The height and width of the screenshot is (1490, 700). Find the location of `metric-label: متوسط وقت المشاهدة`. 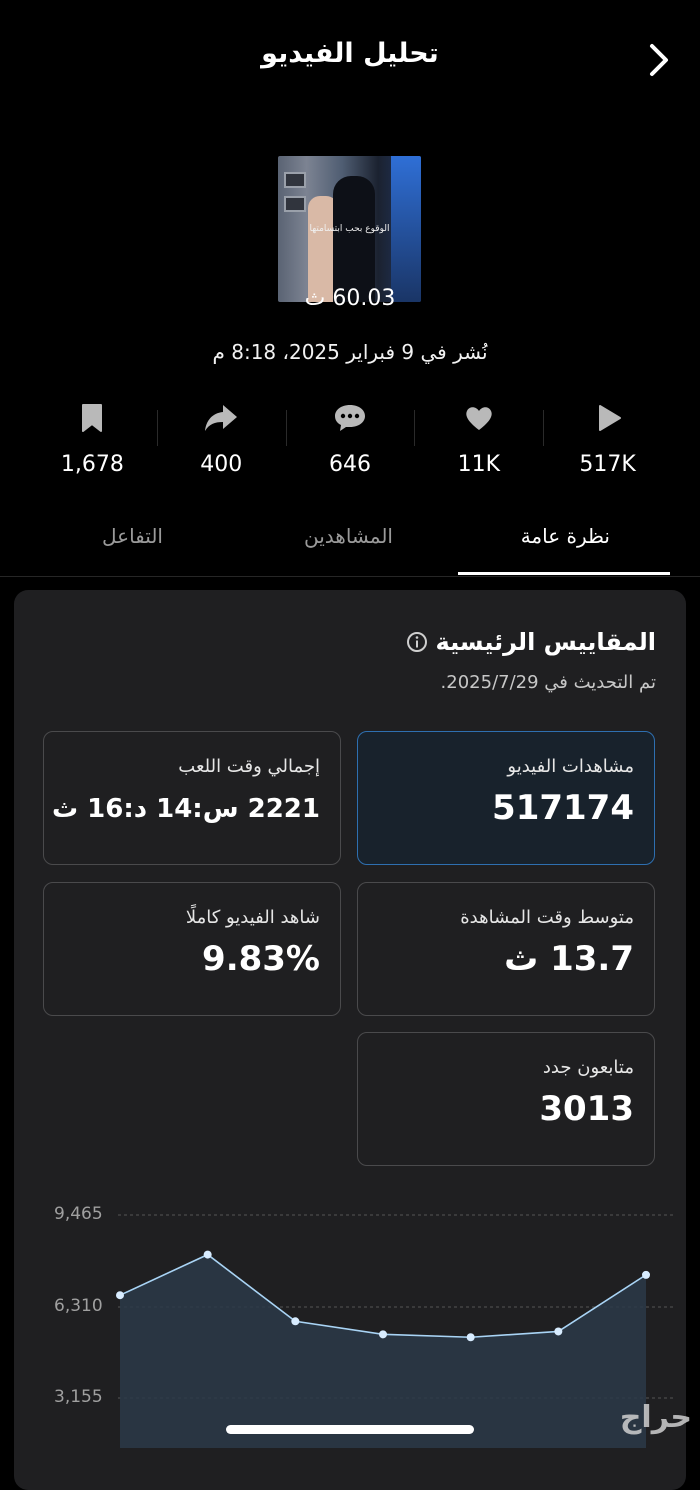

metric-label: متوسط وقت المشاهدة is located at coordinates (547, 917).